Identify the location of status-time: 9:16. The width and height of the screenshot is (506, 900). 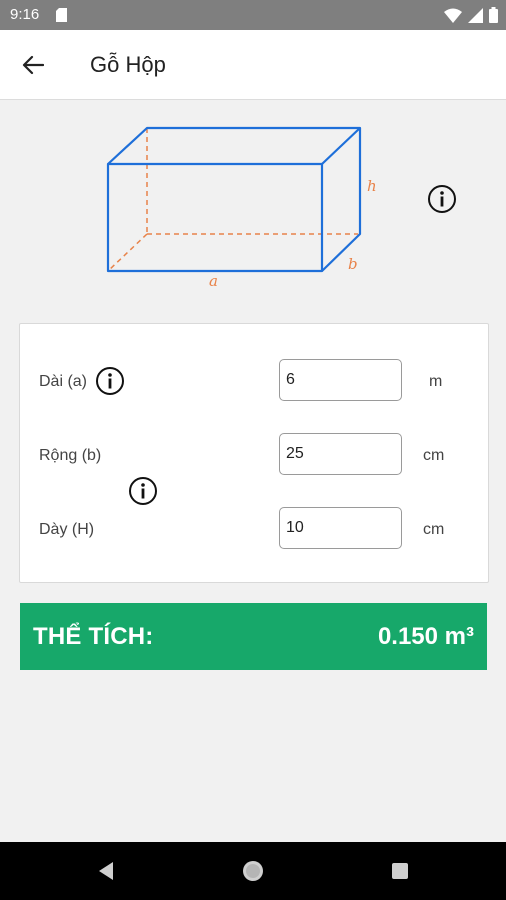
(25, 14).